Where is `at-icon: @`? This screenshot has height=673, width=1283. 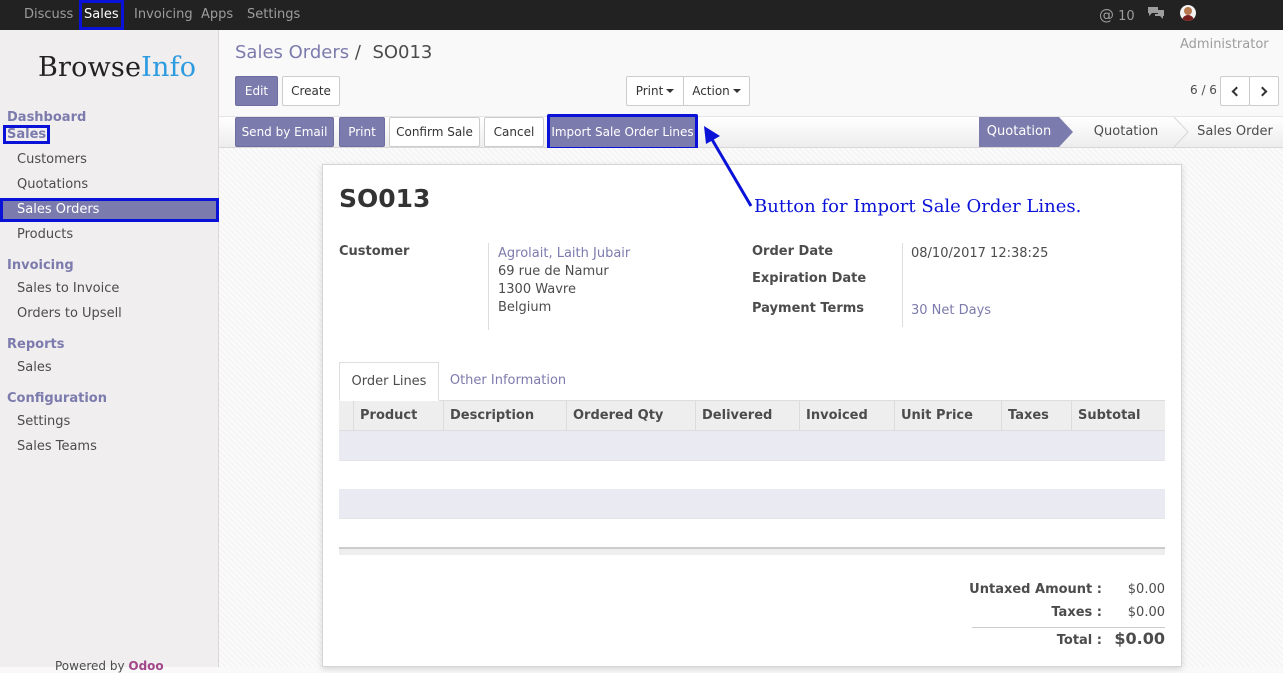 at-icon: @ is located at coordinates (1106, 15).